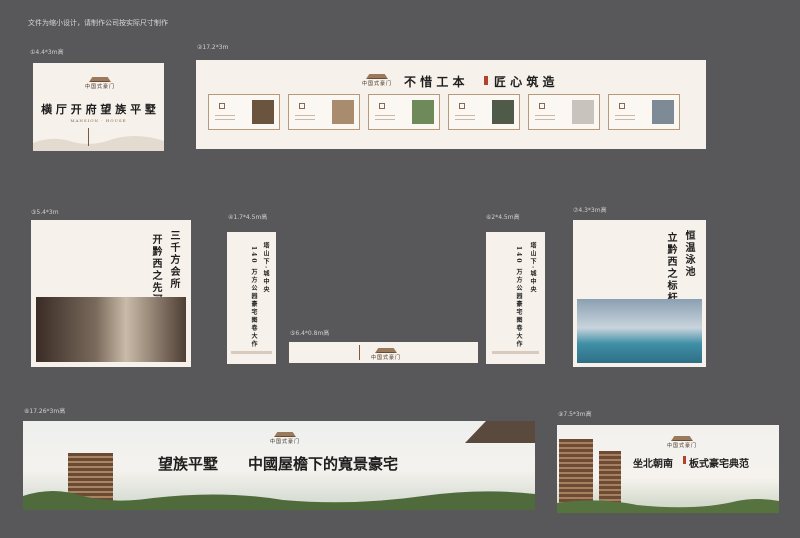  Describe the element at coordinates (590, 210) in the screenshot. I see `panel-7-label: ⑦4.3*3m高` at that location.